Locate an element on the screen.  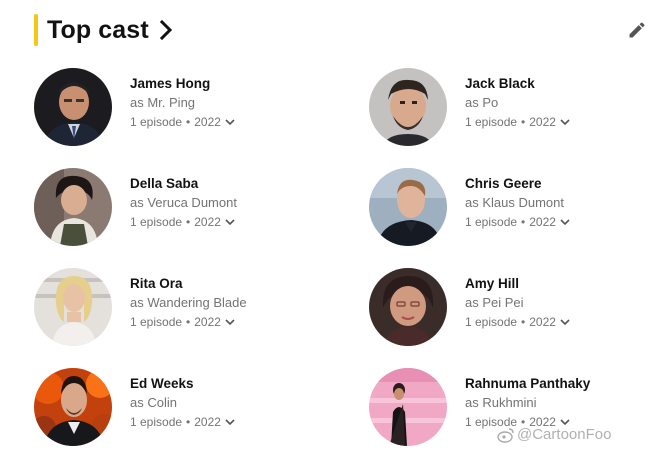
character-name: as Klaus Dumont is located at coordinates (514, 202).